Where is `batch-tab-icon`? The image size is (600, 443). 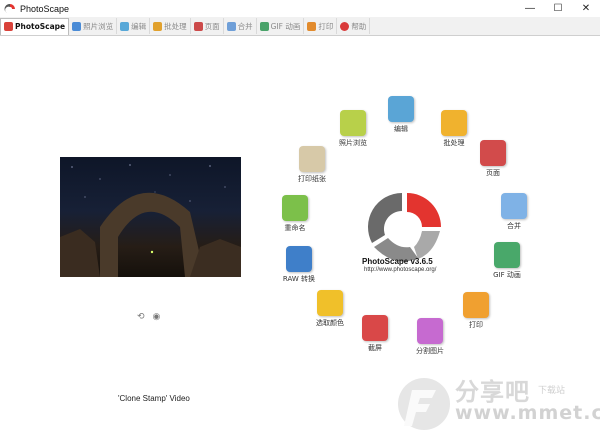
batch-tab-icon is located at coordinates (158, 26).